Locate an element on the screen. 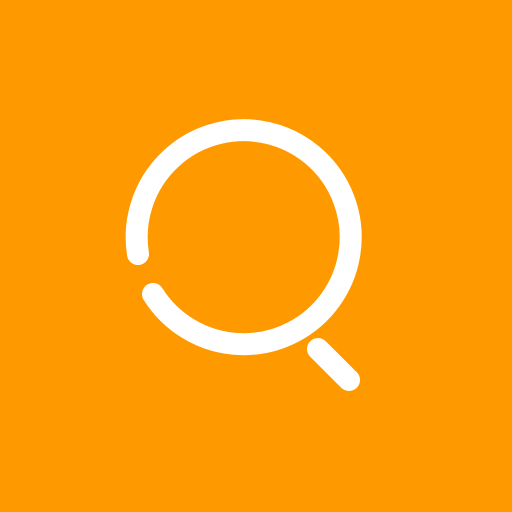  search-icon-handle is located at coordinates (333, 364).